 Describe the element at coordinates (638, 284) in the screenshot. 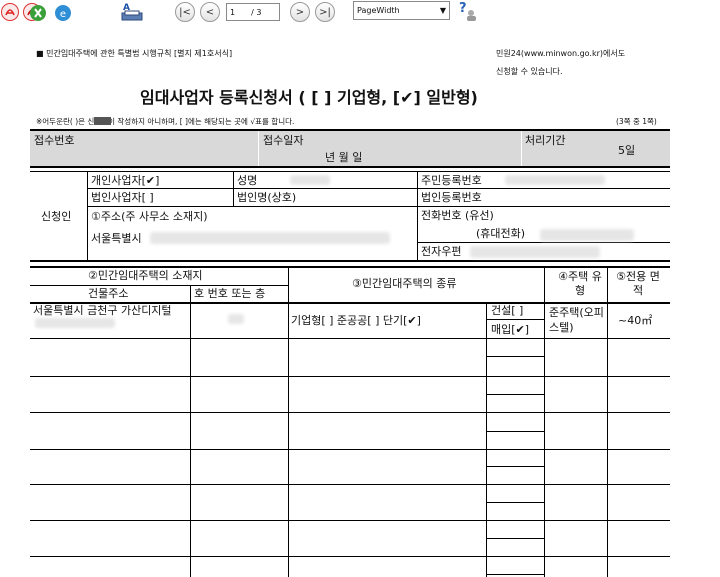

I see `area-label: ⑤전용 면적` at that location.